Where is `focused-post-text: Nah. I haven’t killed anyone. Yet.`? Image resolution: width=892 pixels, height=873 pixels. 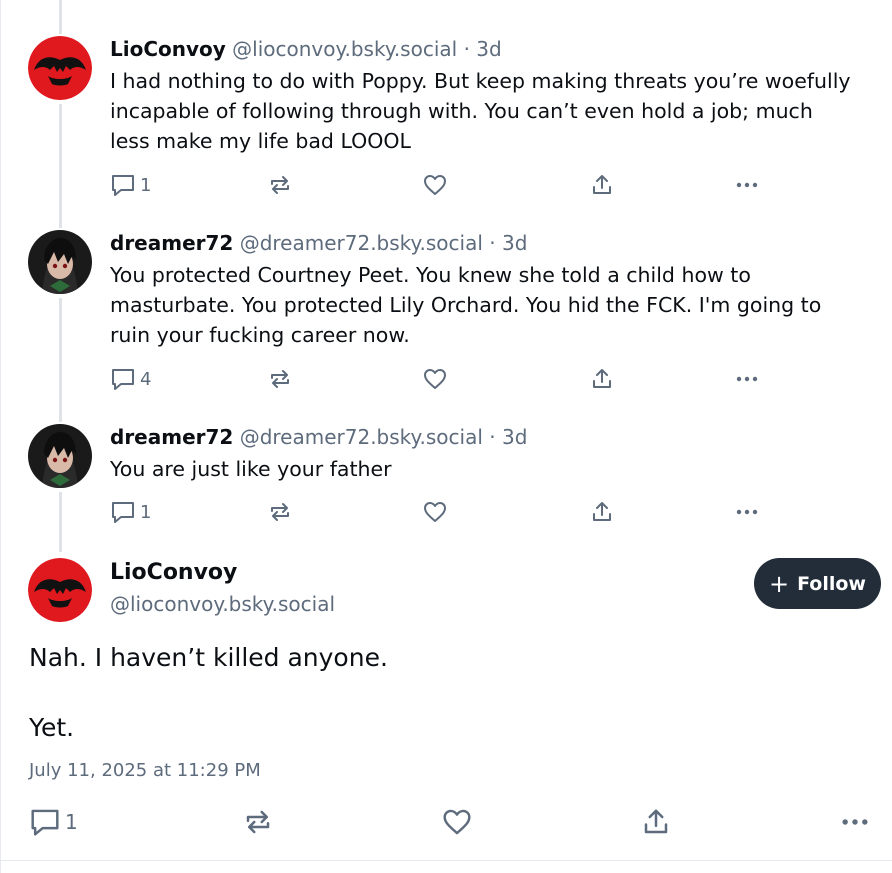
focused-post-text: Nah. I haven’t killed anyone. Yet. is located at coordinates (449, 692).